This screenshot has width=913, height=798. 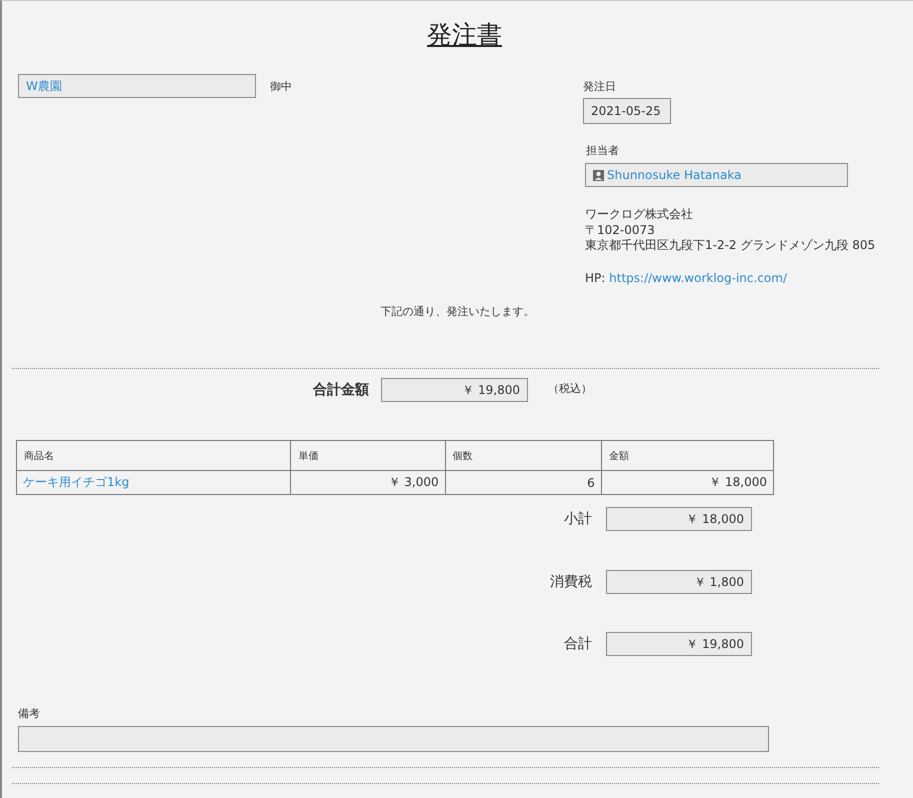 What do you see at coordinates (570, 388) in the screenshot?
I see `tax-note: （税込）` at bounding box center [570, 388].